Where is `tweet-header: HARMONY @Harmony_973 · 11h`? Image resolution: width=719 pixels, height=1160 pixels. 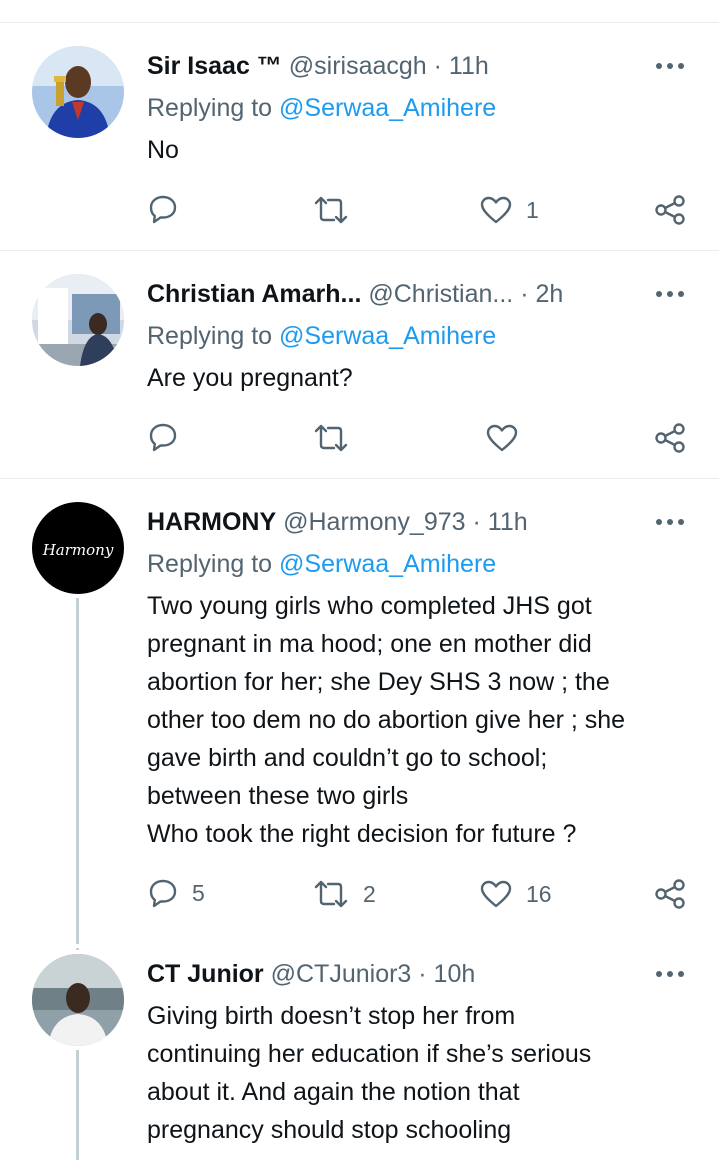
tweet-header: HARMONY @Harmony_973 · 11h is located at coordinates (403, 522).